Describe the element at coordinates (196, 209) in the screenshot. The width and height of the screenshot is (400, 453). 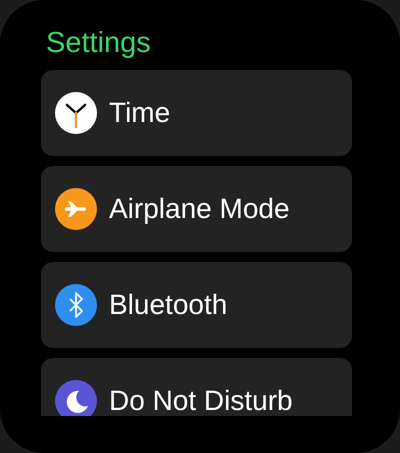
I see `settings-item: Airplane Mode` at that location.